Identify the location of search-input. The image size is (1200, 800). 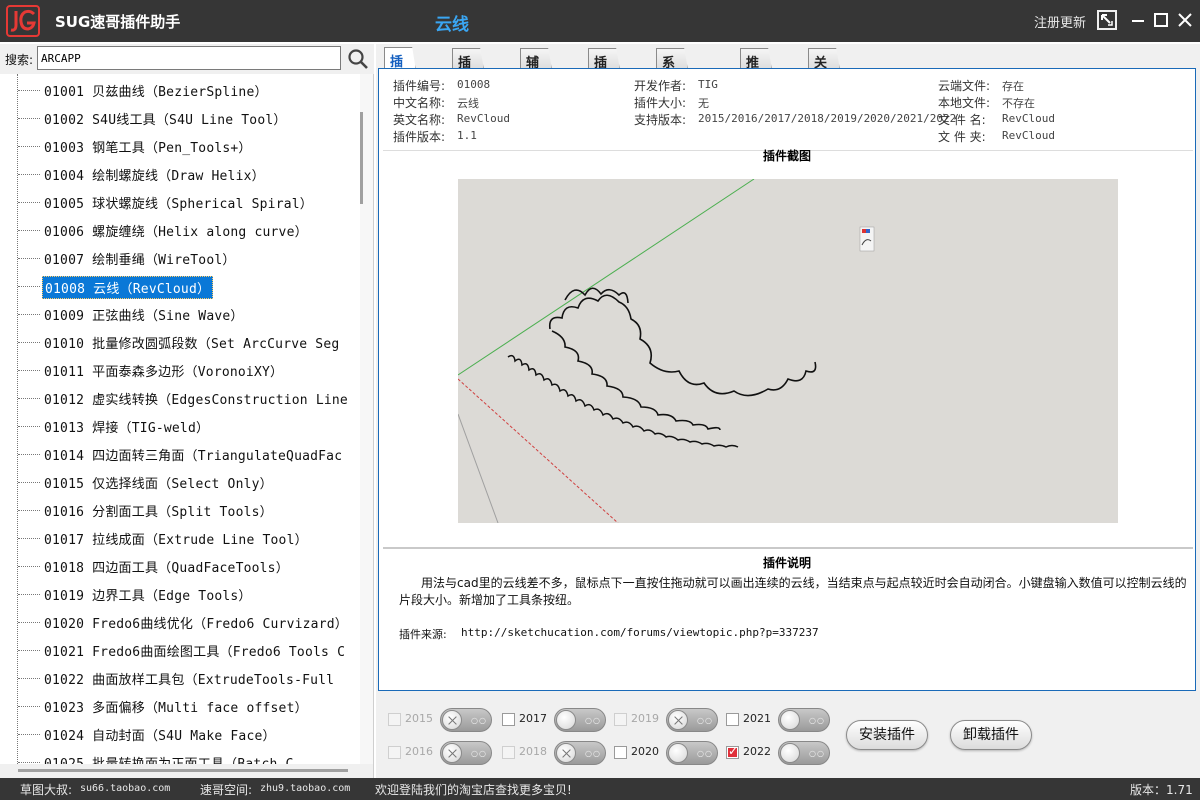
(189, 58).